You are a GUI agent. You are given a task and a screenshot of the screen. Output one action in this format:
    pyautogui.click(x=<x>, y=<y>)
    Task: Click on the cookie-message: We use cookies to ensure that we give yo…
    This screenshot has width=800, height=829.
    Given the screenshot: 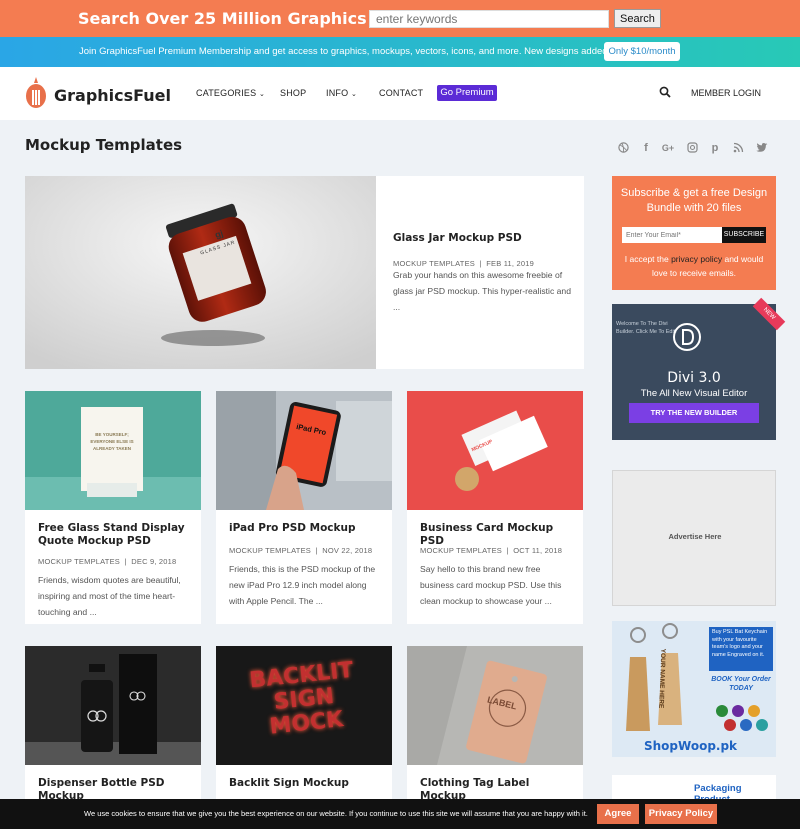 What is the action you would take?
    pyautogui.click(x=336, y=813)
    